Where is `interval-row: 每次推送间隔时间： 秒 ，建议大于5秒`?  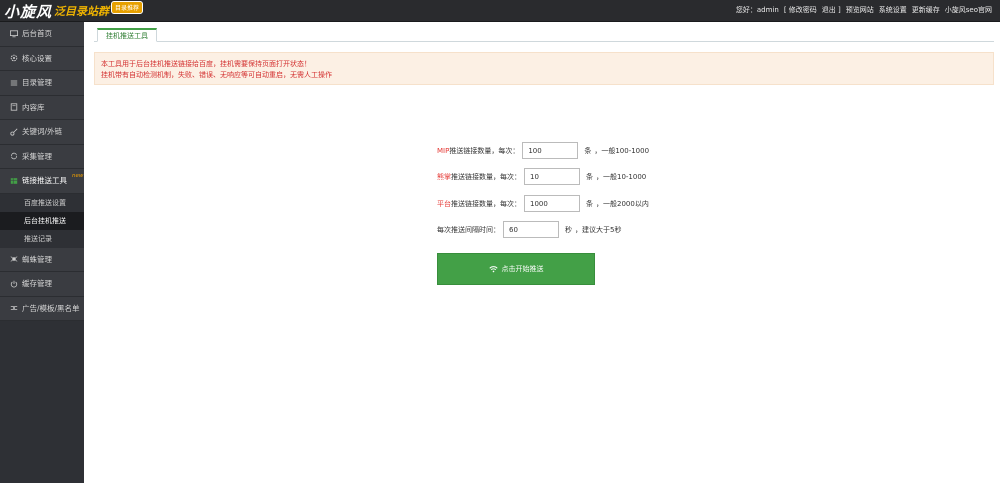 interval-row: 每次推送间隔时间： 秒 ，建议大于5秒 is located at coordinates (529, 229).